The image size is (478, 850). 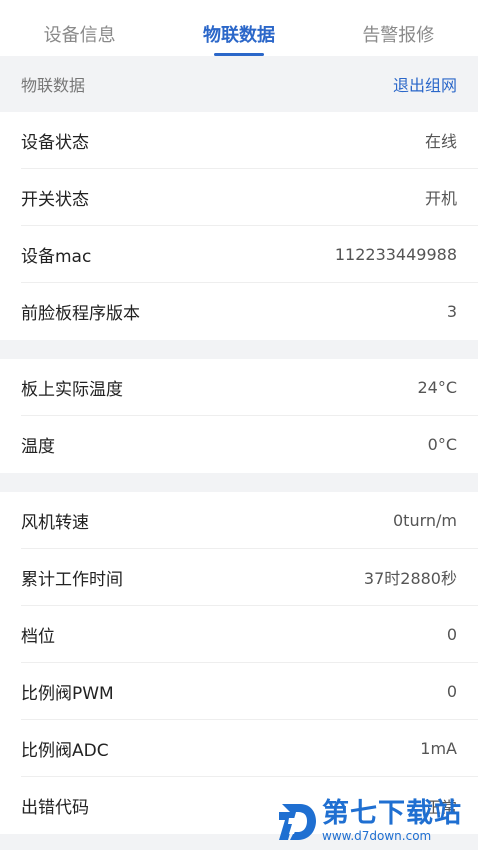 What do you see at coordinates (249, 140) in the screenshot?
I see `list-item: 设备状态 在线` at bounding box center [249, 140].